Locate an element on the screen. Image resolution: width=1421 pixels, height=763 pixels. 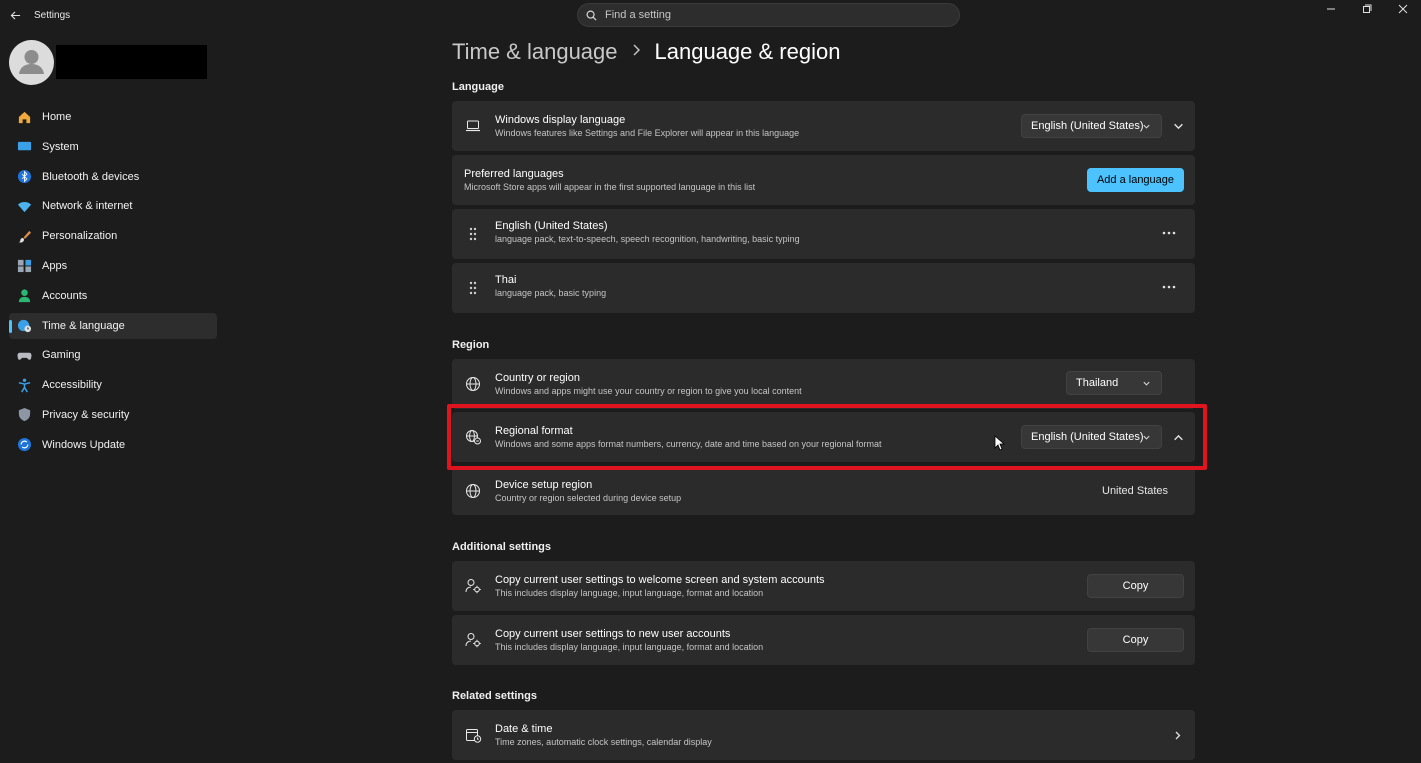
section-title-additional: Additional settings is located at coordinates (501, 547).